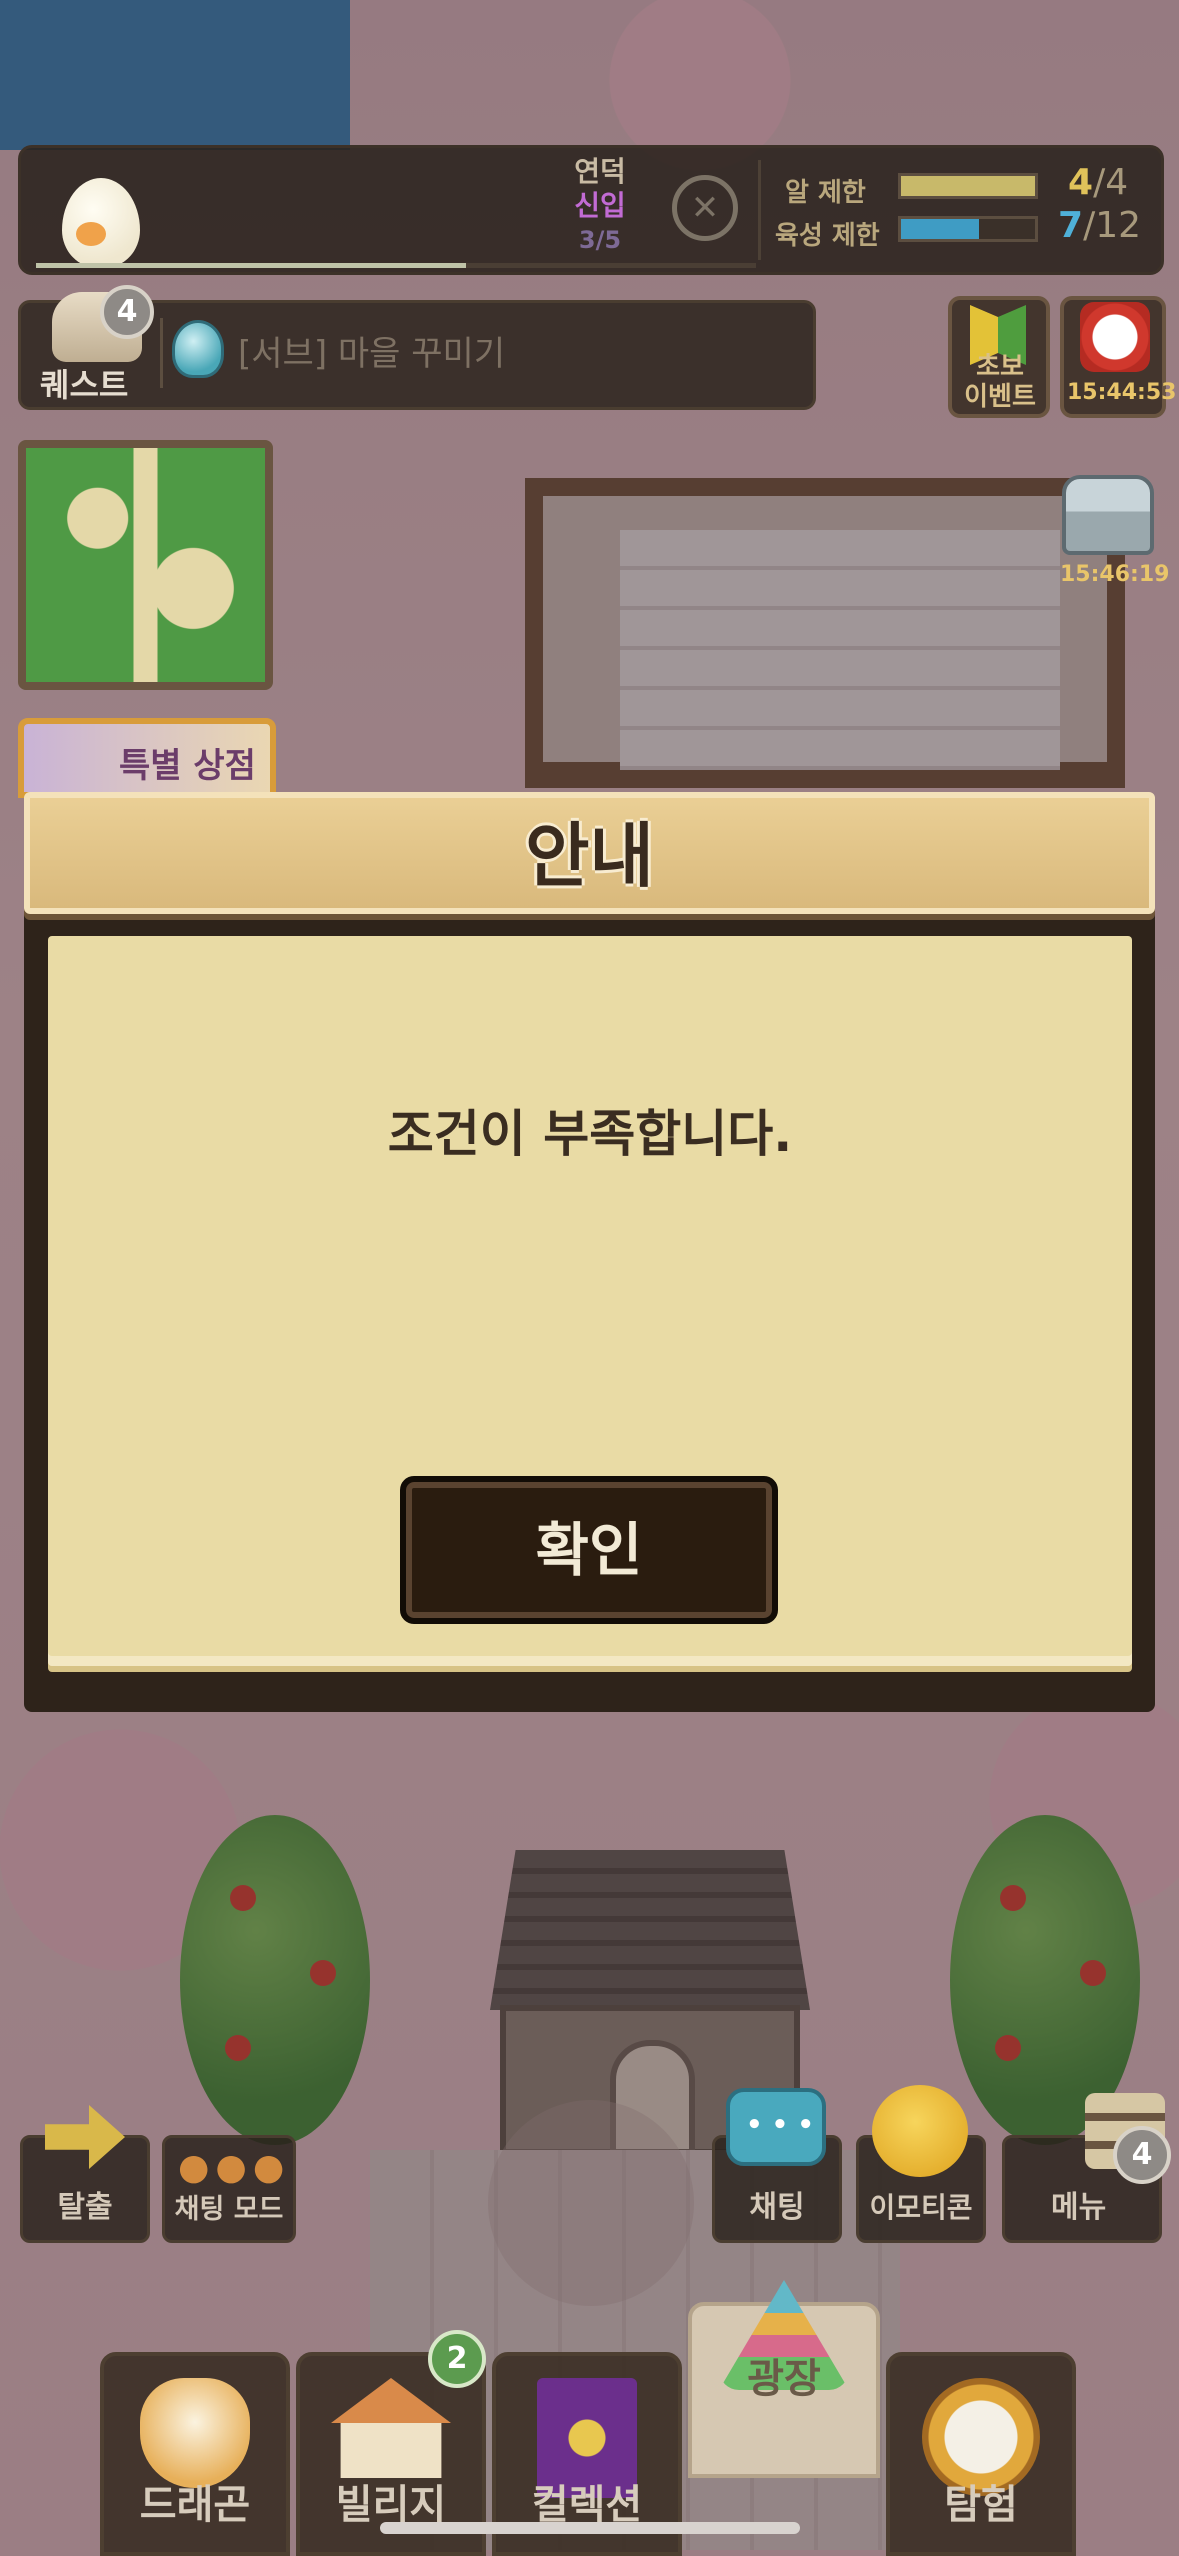 This screenshot has height=2556, width=1179. I want to click on yeondeok-rank: 연덕 신입 3/5, so click(600, 206).